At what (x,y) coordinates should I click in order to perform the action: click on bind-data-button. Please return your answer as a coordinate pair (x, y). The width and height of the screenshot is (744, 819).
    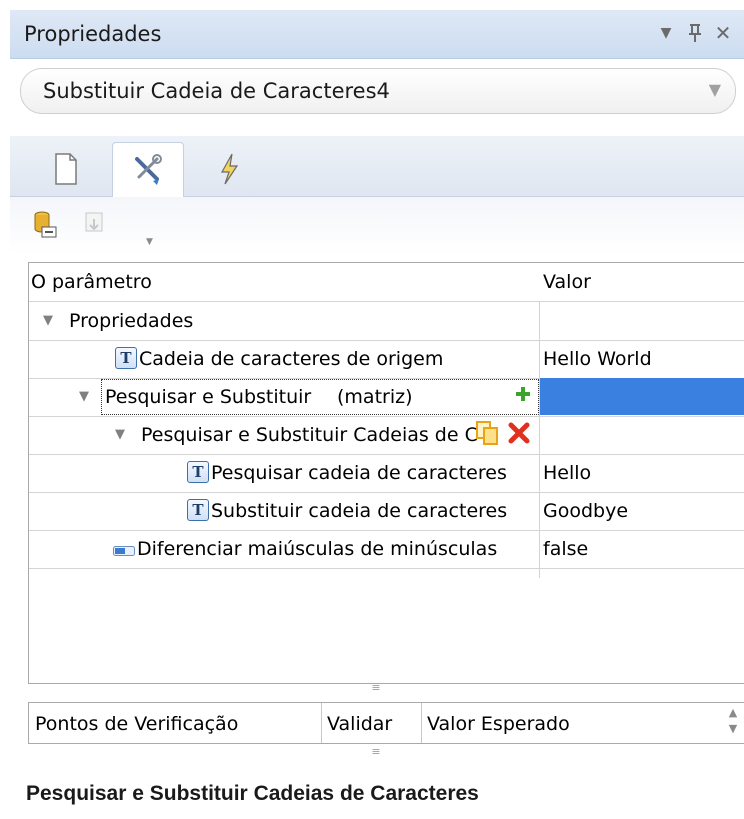
    Looking at the image, I should click on (46, 226).